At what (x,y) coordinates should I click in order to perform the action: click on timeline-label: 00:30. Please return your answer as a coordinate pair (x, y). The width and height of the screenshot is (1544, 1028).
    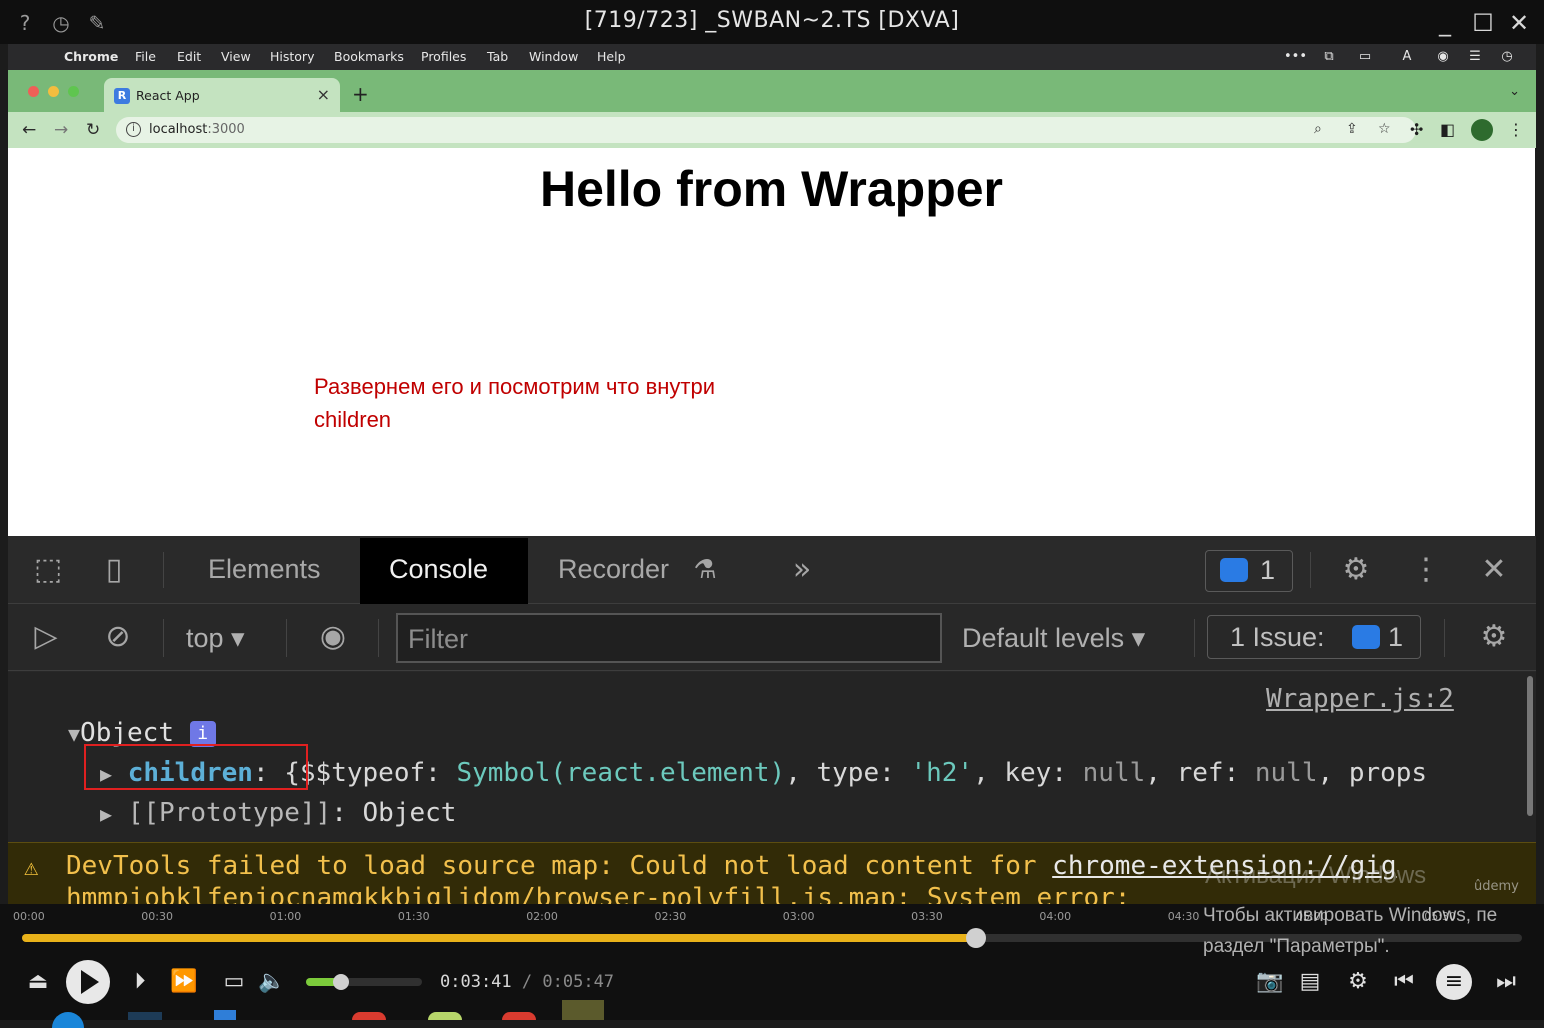
    Looking at the image, I should click on (157, 916).